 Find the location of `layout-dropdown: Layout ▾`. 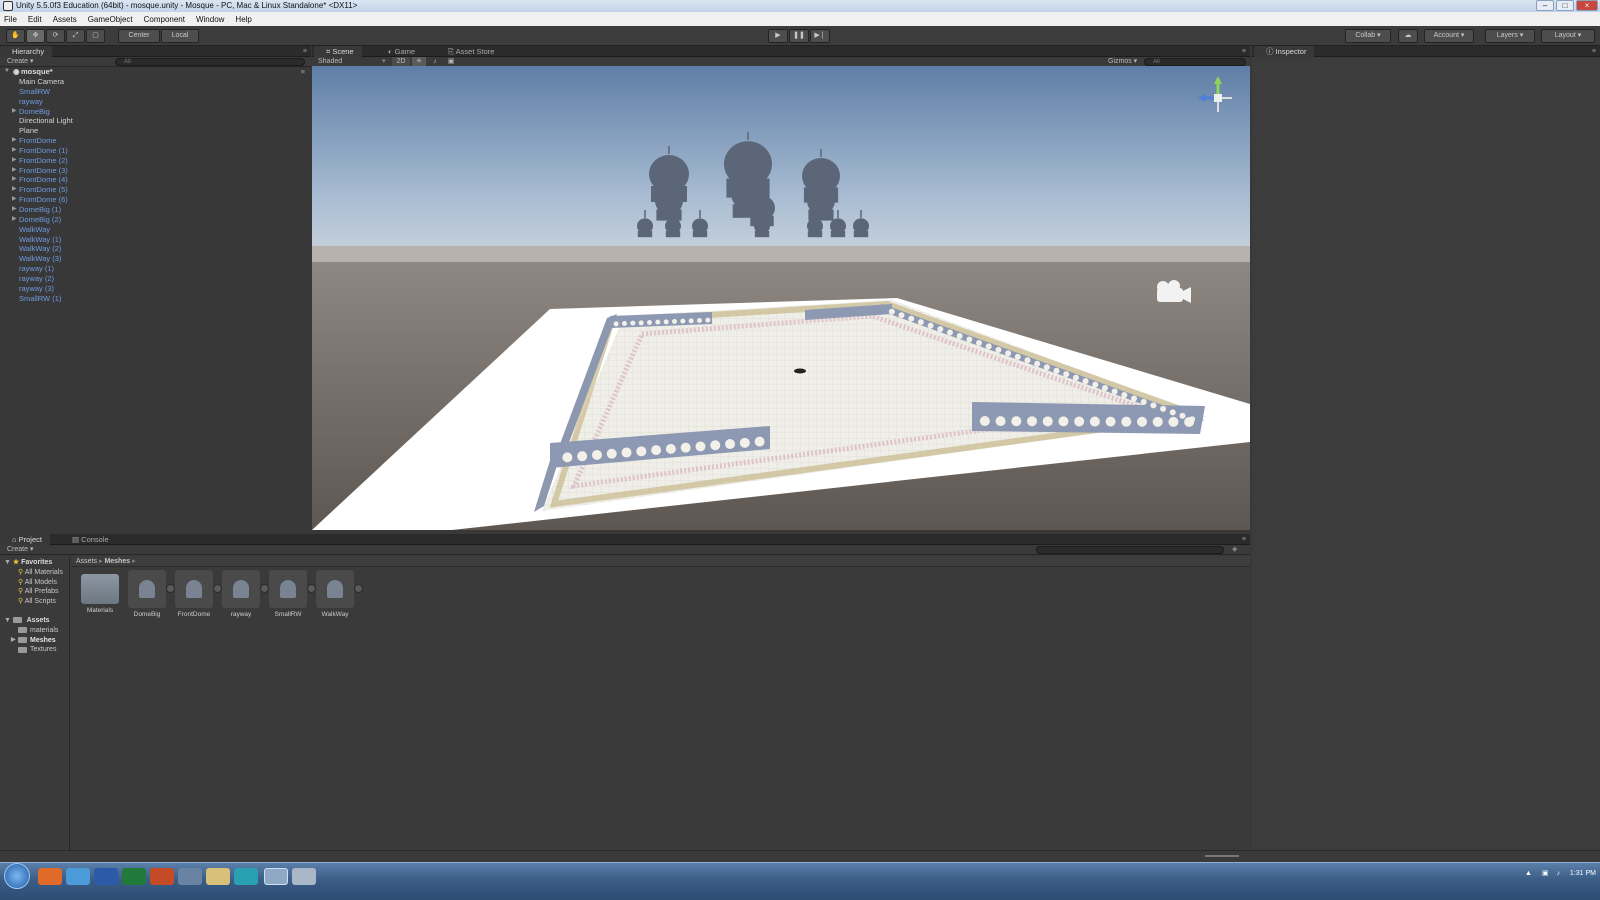

layout-dropdown: Layout ▾ is located at coordinates (1568, 36).